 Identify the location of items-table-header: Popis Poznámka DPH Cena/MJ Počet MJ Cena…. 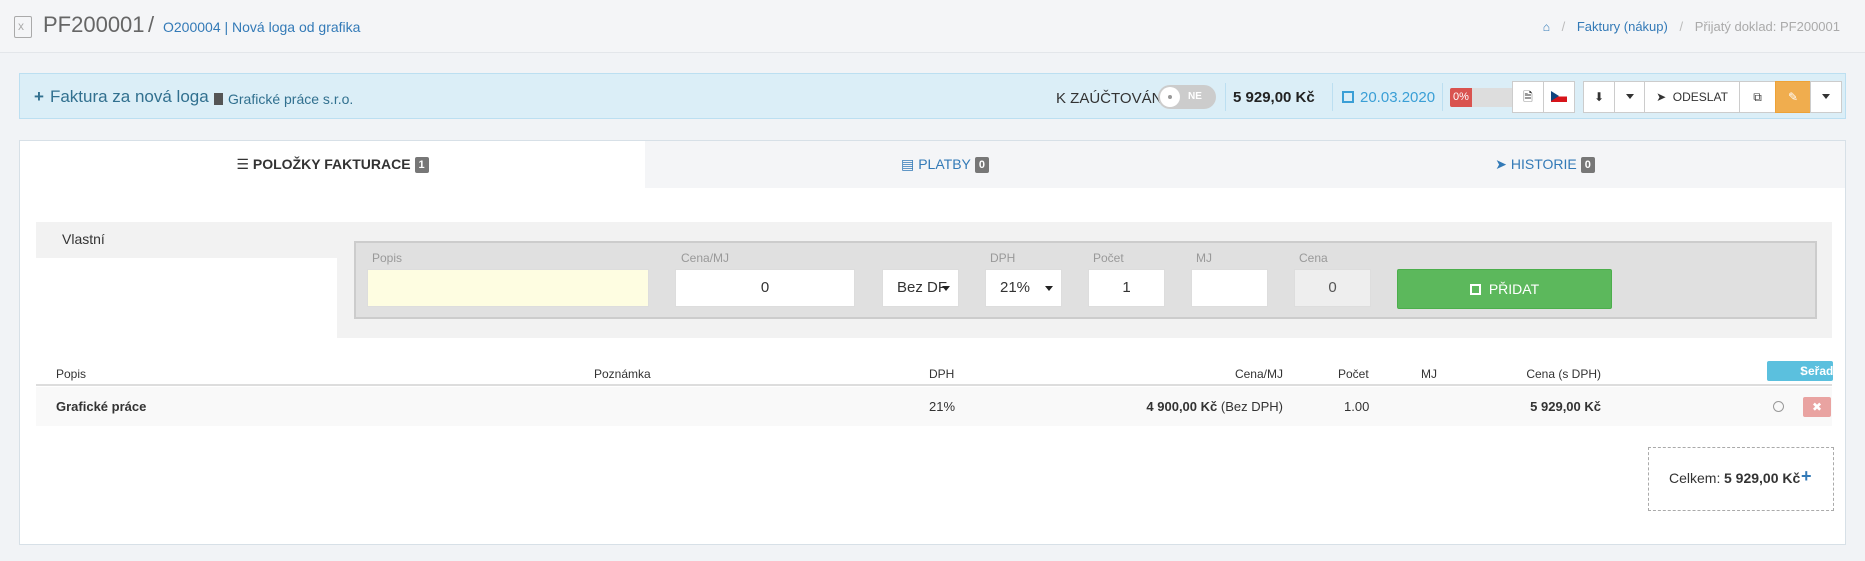
(938, 373).